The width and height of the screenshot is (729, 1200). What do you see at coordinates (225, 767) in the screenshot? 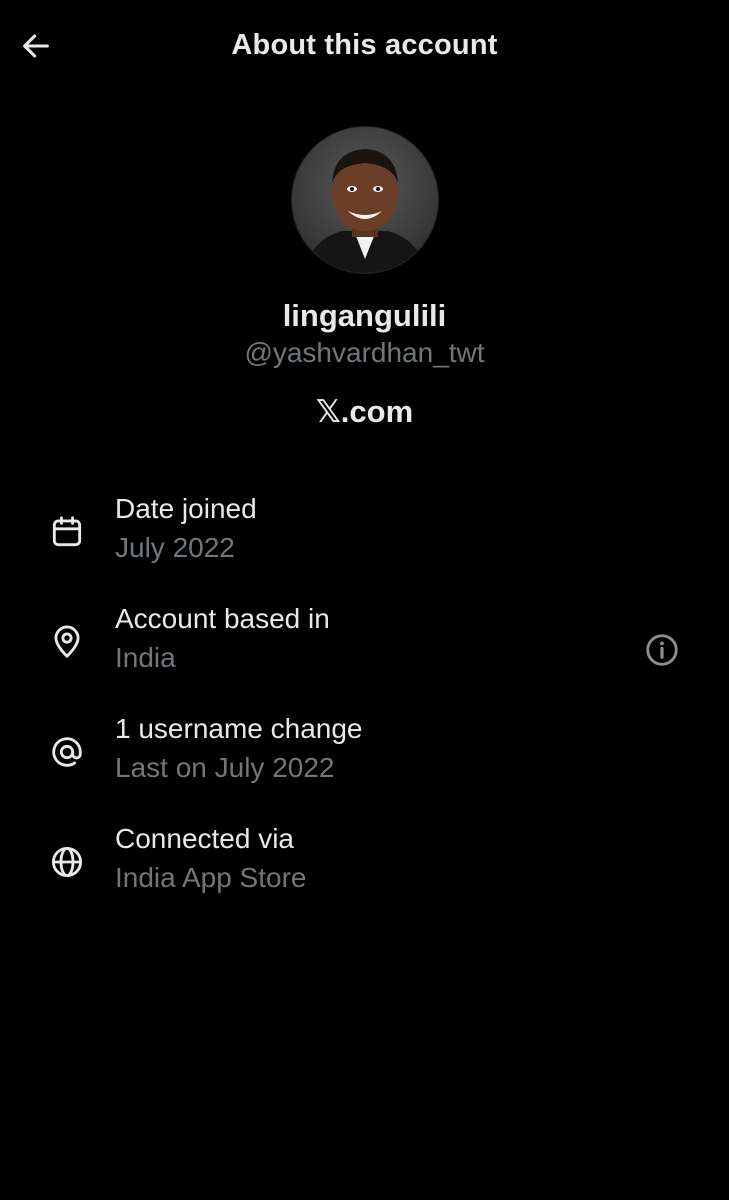
I see `detail-value: Last on July 2022` at bounding box center [225, 767].